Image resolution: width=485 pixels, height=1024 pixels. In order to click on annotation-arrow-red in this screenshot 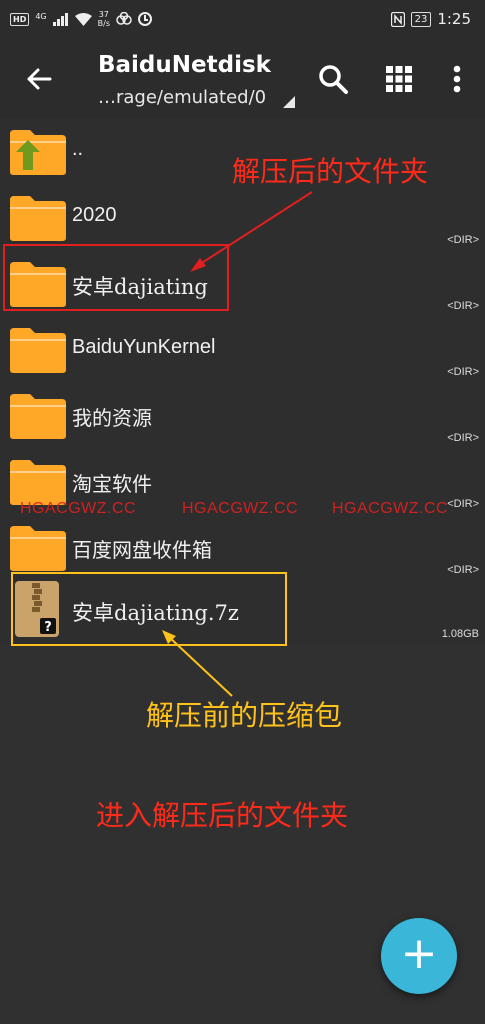, I will do `click(251, 231)`.